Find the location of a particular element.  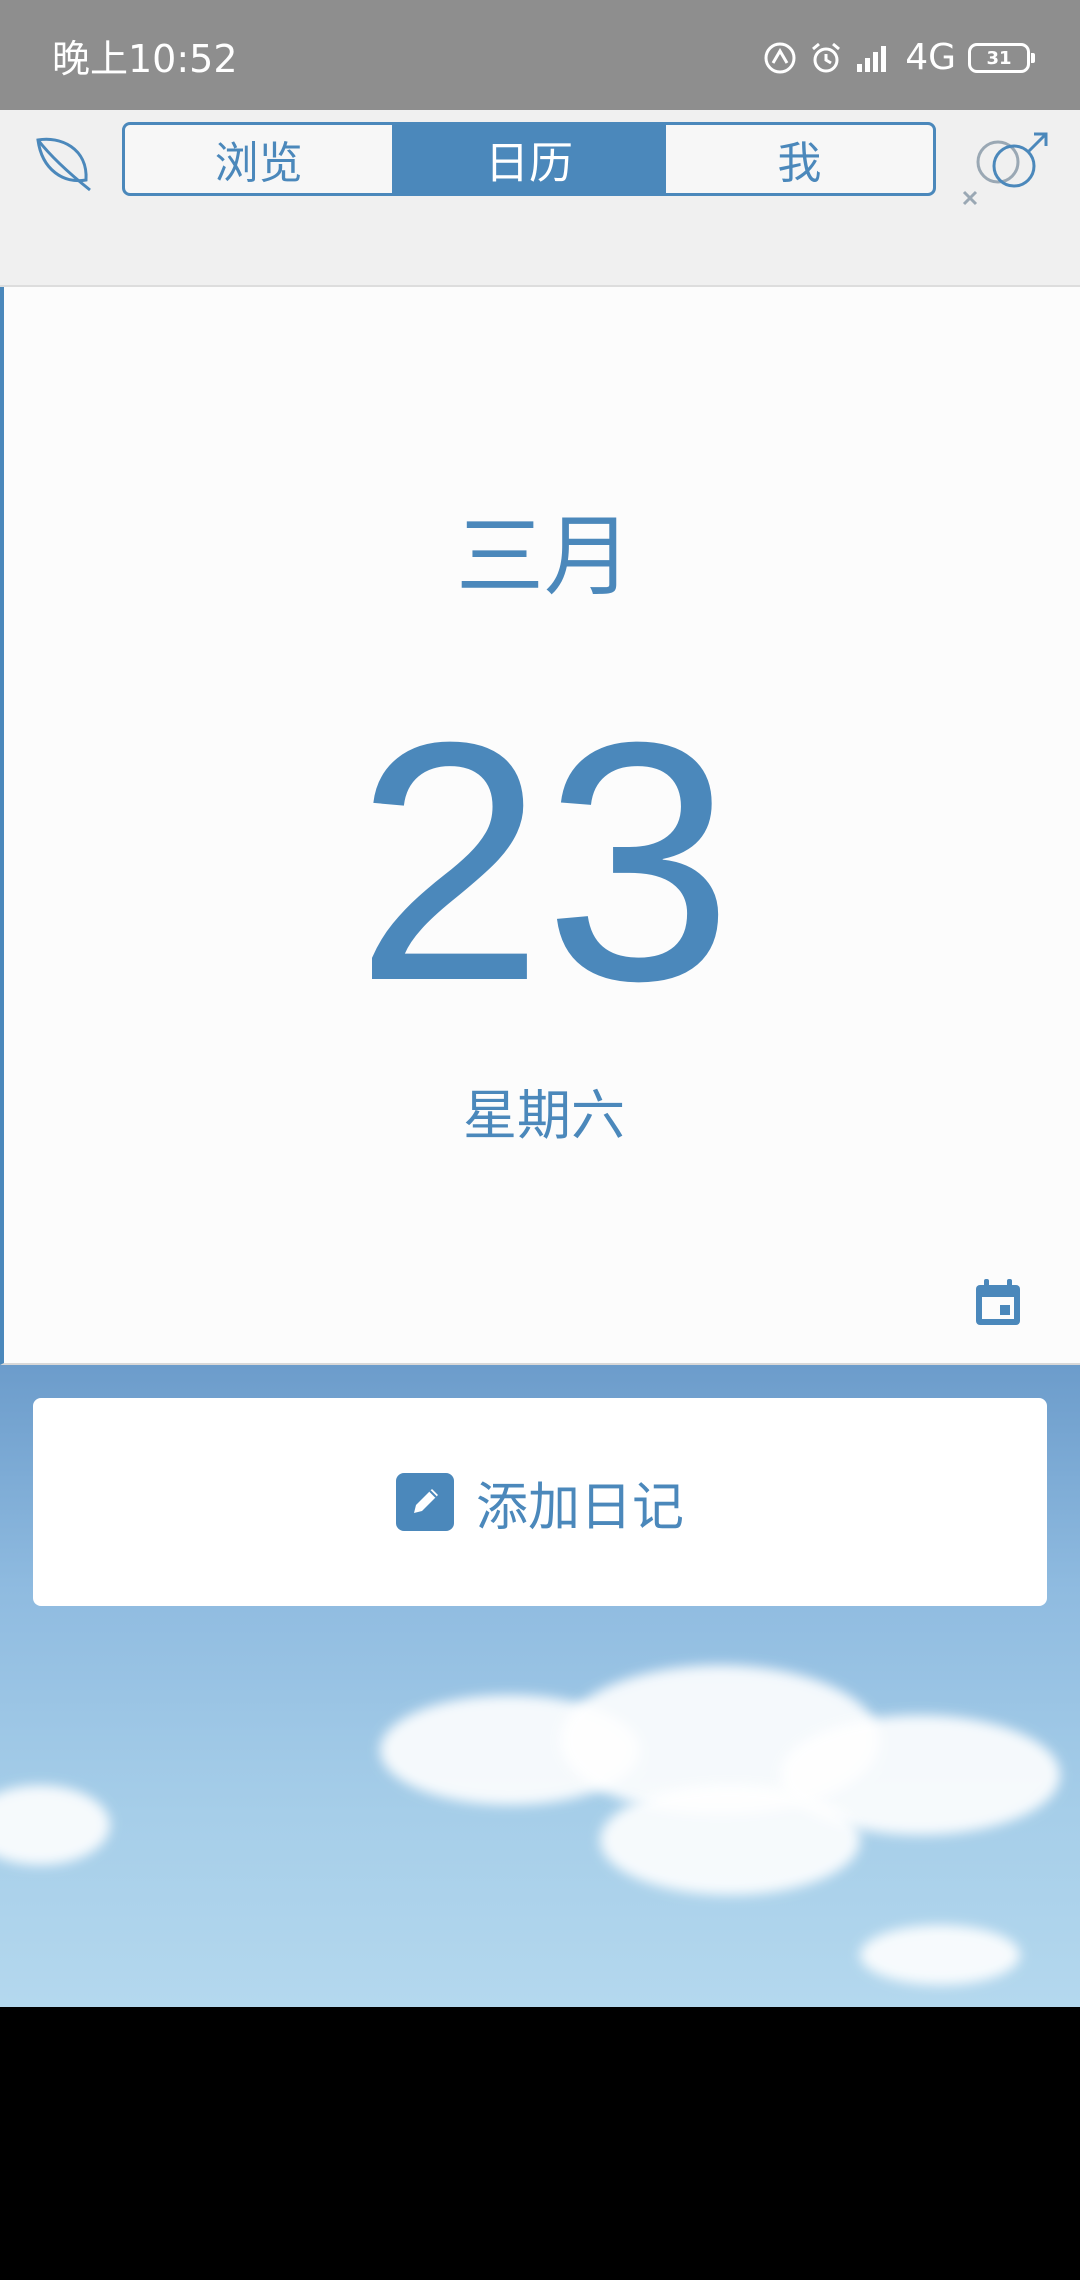

tab-calendar: 日历 is located at coordinates (527, 159).